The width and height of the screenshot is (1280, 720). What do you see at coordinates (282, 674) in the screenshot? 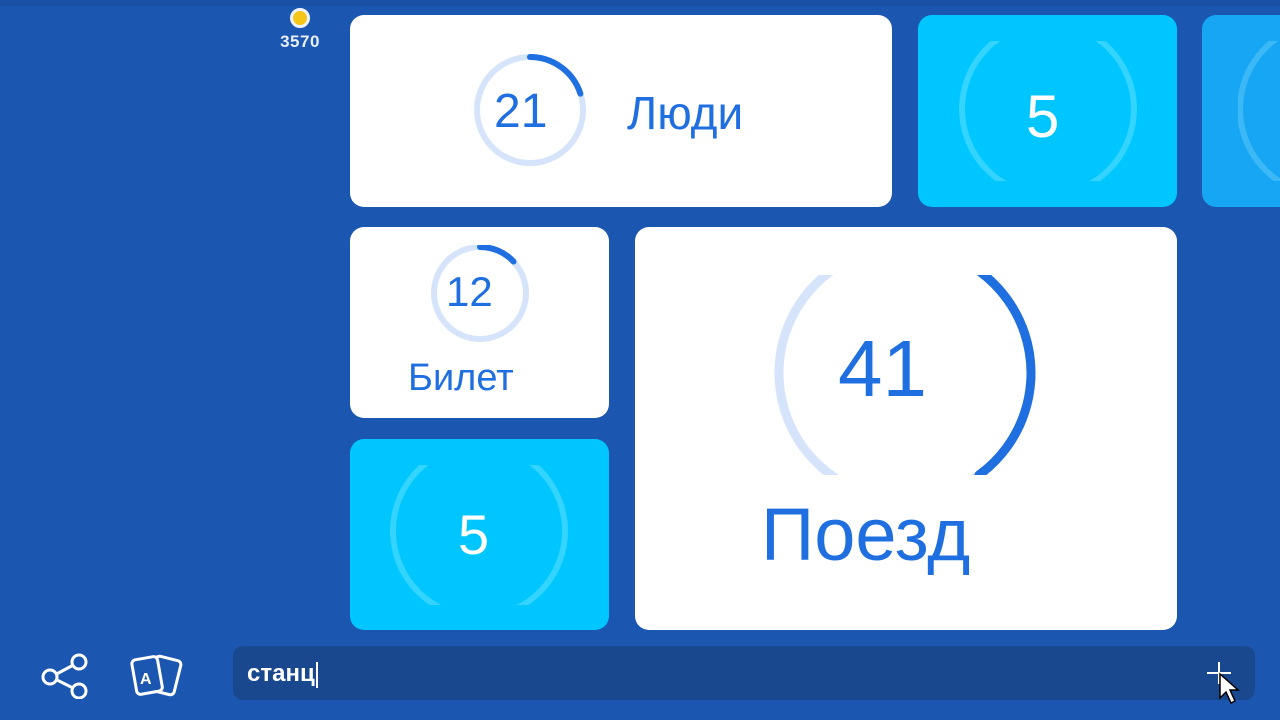
I see `answer-input-text: станц` at bounding box center [282, 674].